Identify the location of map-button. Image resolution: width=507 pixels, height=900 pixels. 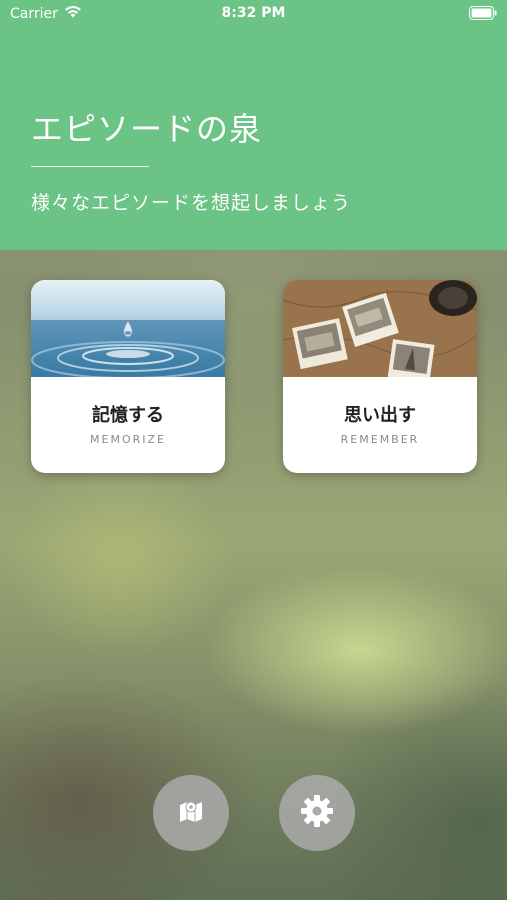
(191, 813).